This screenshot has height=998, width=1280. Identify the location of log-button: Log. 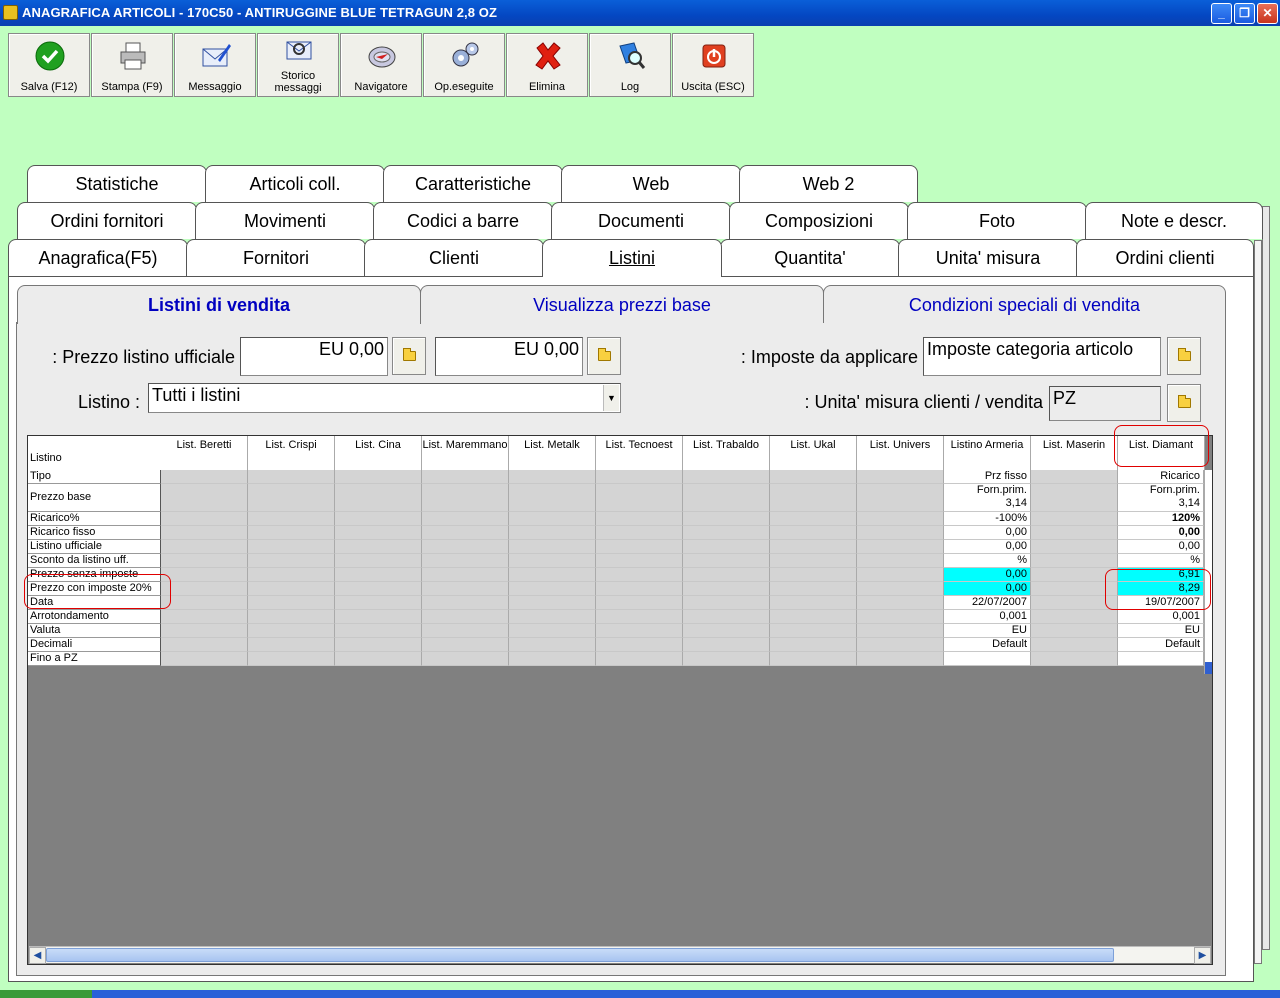
(630, 65).